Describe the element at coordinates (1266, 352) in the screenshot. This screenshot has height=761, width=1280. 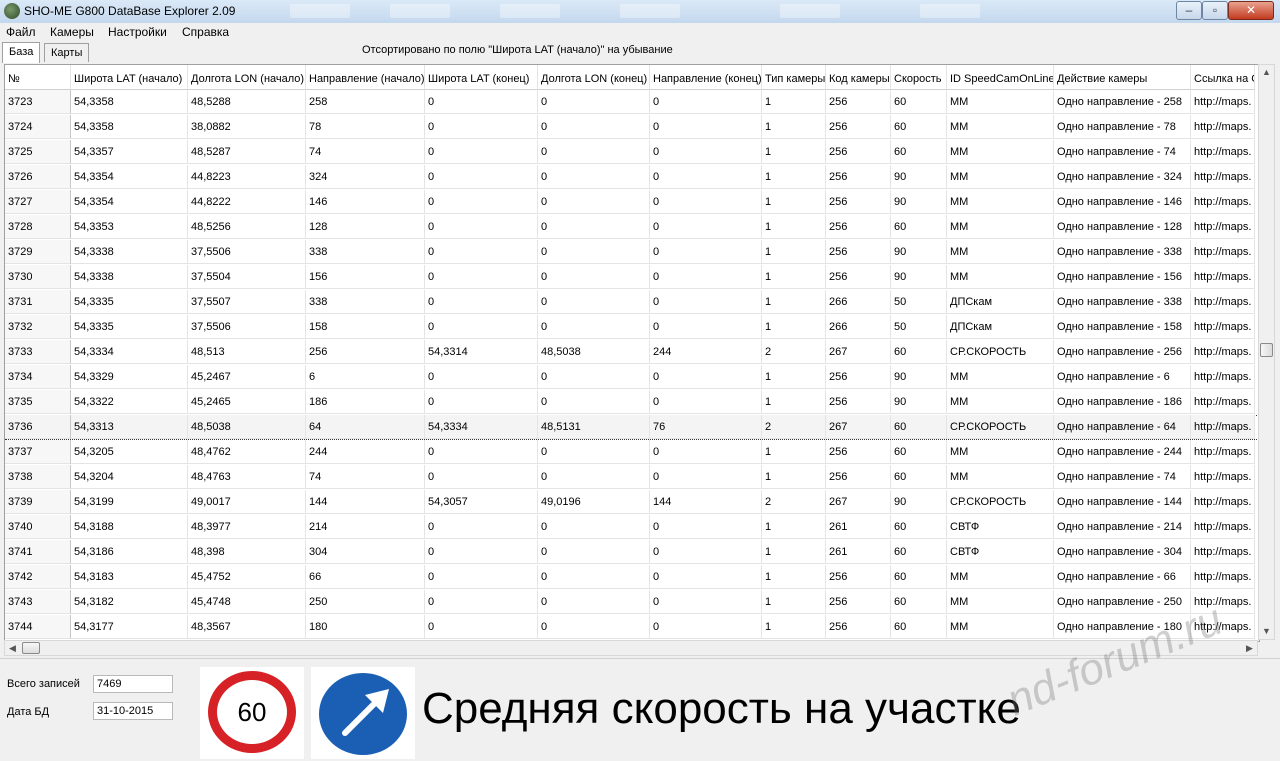
I see `vertical-scrollbar: ▲ ▼` at that location.